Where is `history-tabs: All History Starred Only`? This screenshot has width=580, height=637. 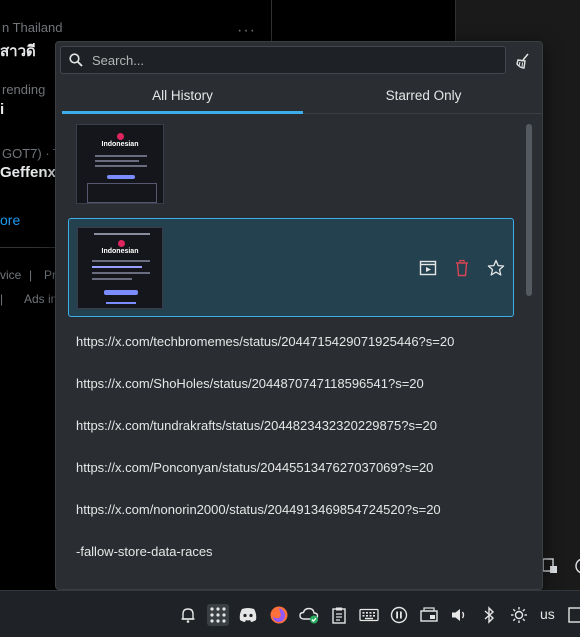
history-tabs: All History Starred Only is located at coordinates (302, 98).